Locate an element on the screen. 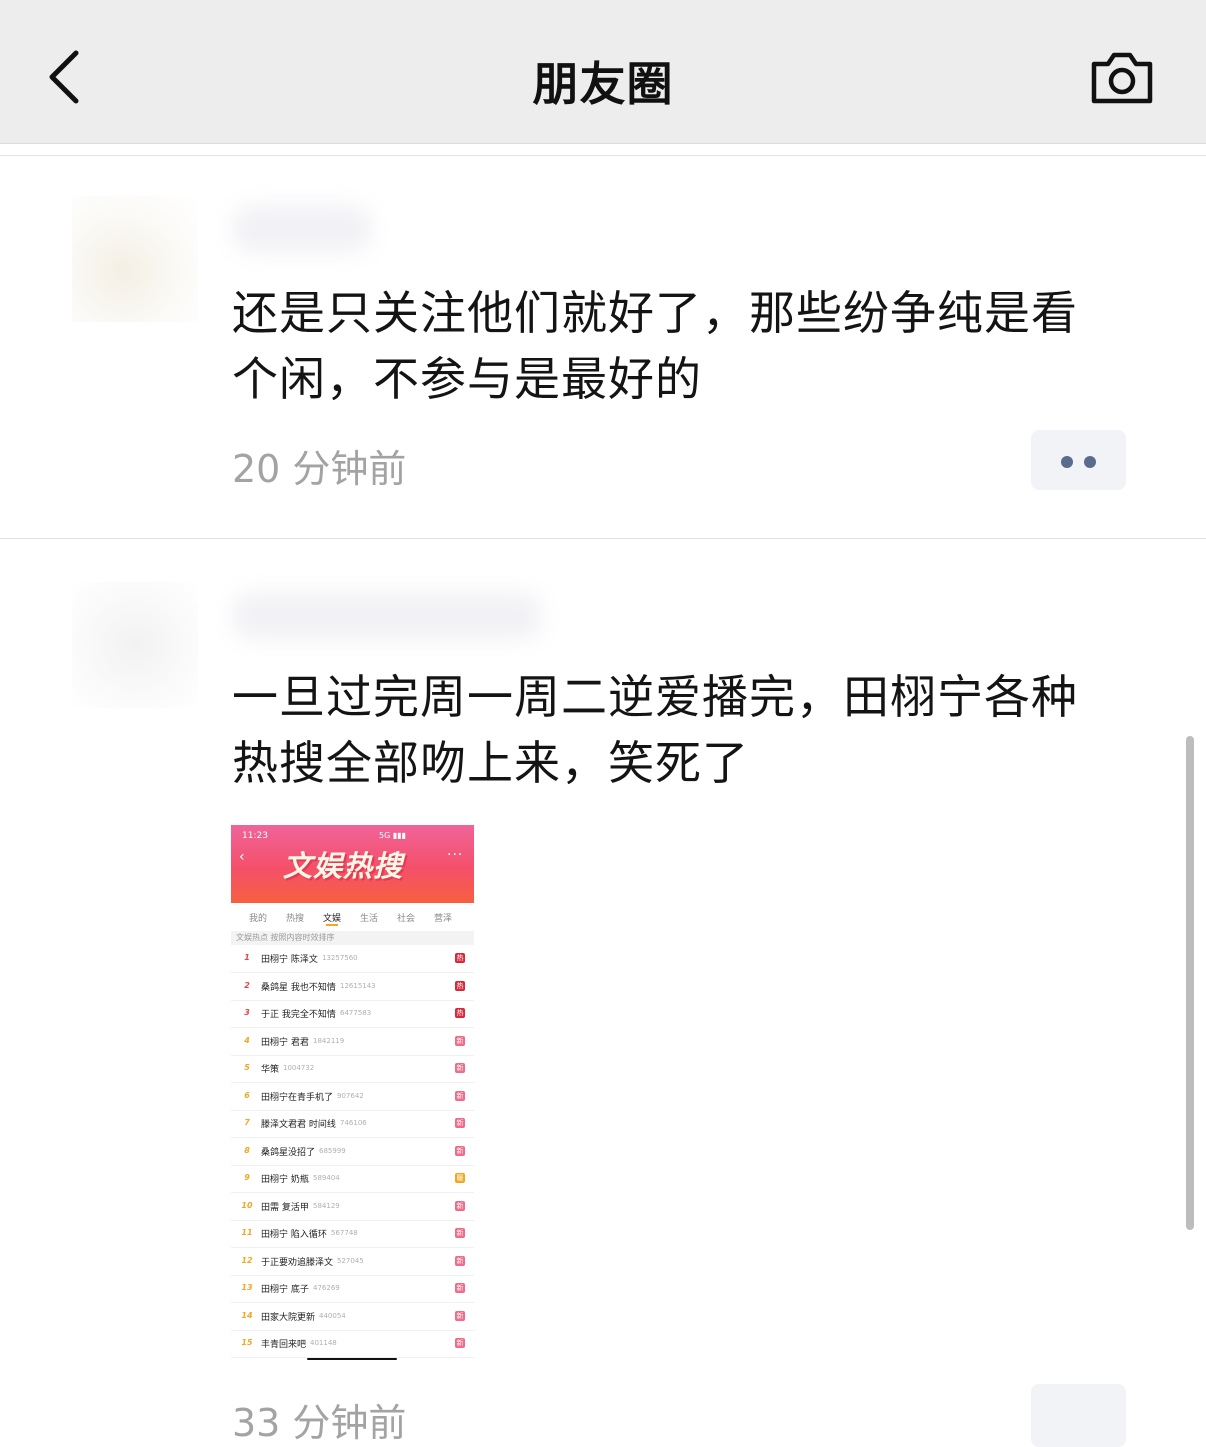 This screenshot has width=1206, height=1447. heat-value: 401148 is located at coordinates (323, 1343).